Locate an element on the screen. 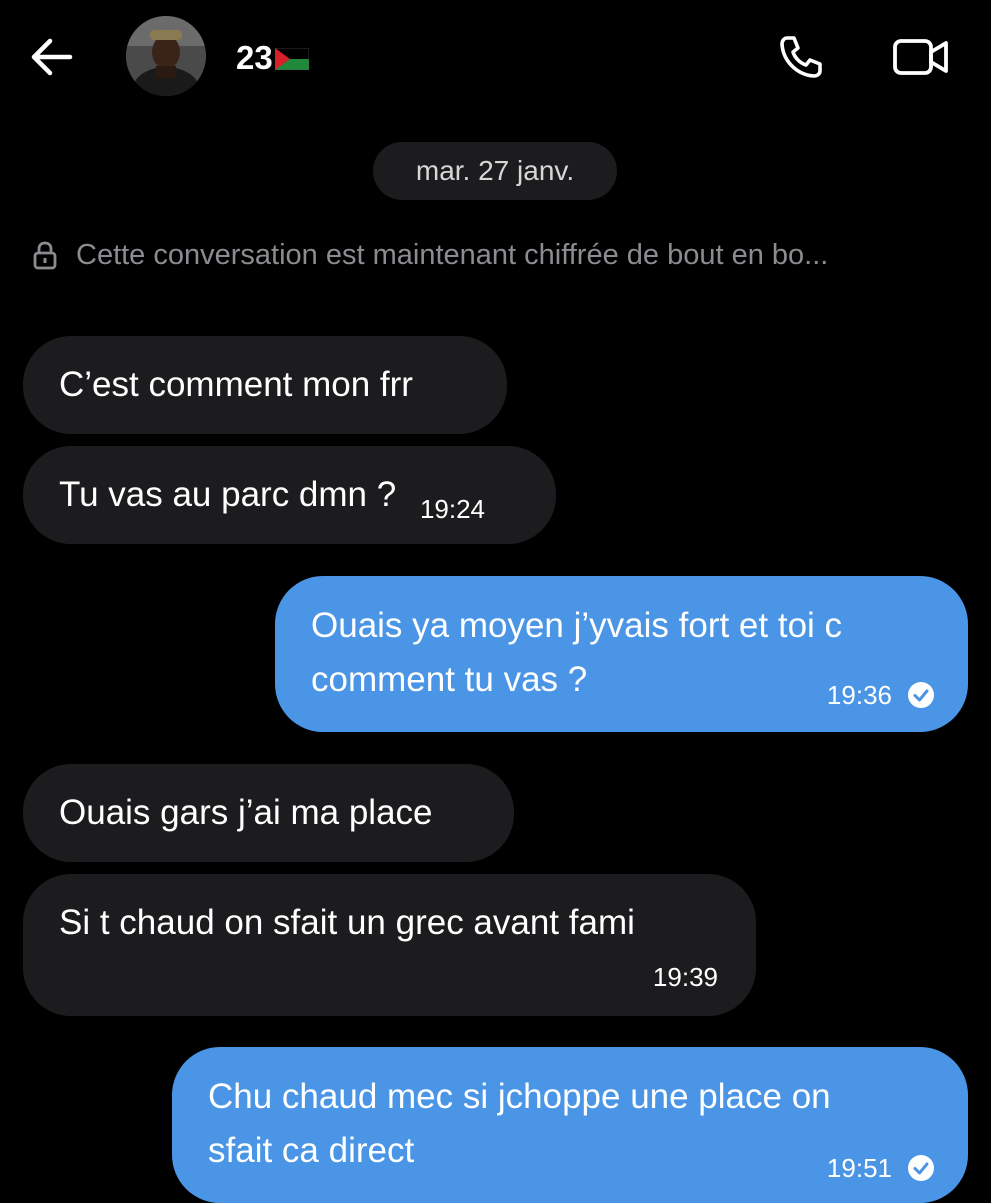  message-bubble-incoming: C’est comment mon frr is located at coordinates (265, 385).